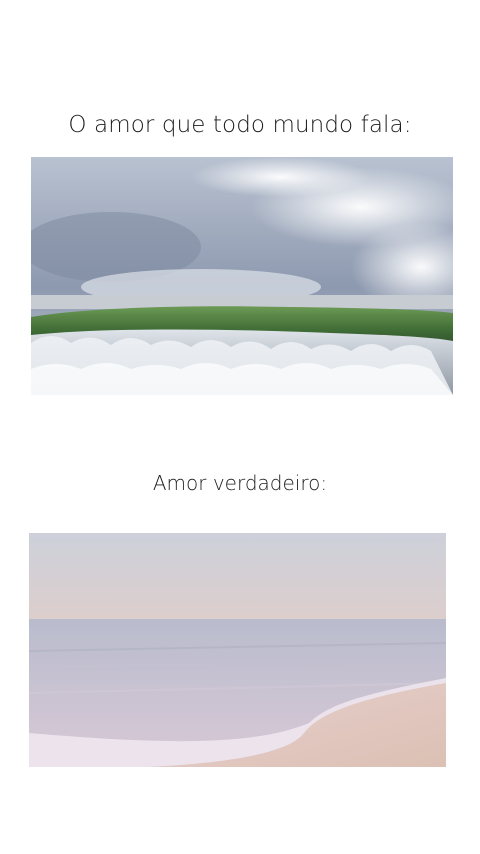 This screenshot has width=480, height=854. Describe the element at coordinates (240, 125) in the screenshot. I see `top-caption: O amor que todo mundo fala:` at that location.